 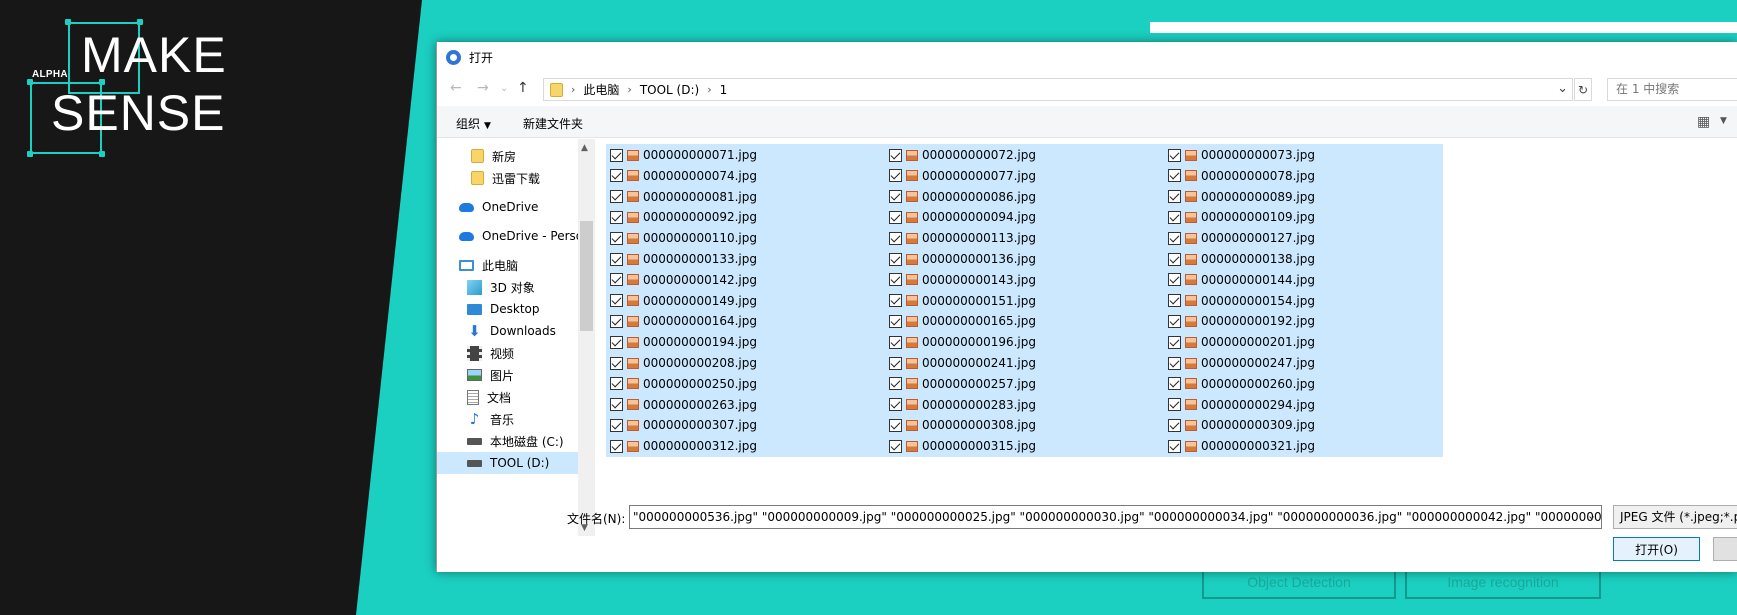 I want to click on caret-down-icon: ▼, so click(x=1723, y=121).